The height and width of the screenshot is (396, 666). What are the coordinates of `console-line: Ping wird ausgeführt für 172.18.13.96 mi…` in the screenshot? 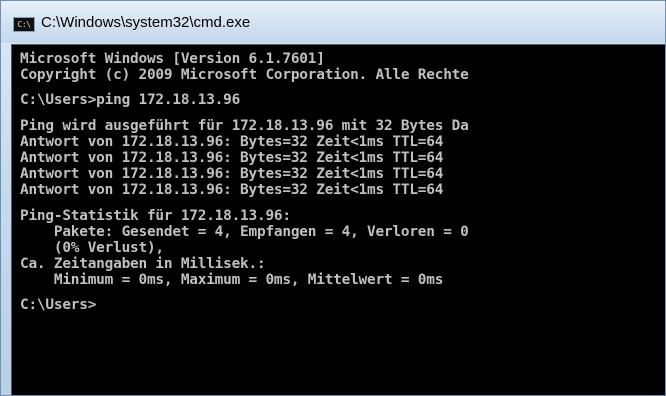 It's located at (244, 125).